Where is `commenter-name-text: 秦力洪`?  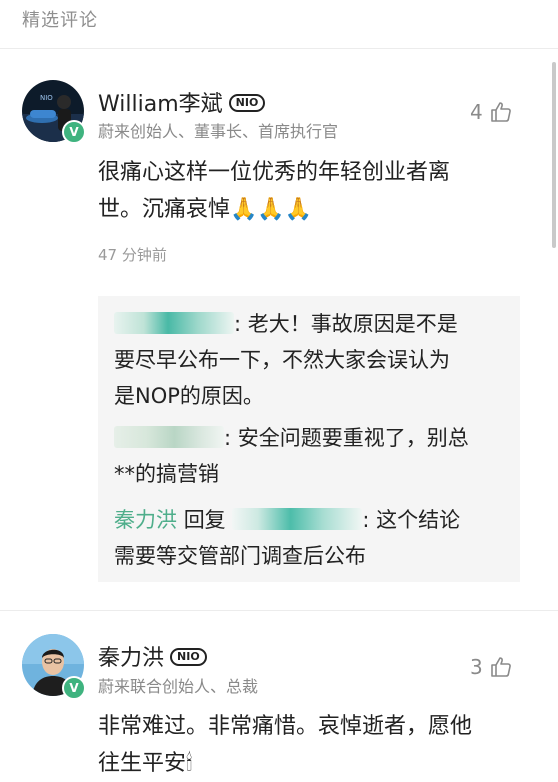 commenter-name-text: 秦力洪 is located at coordinates (131, 658).